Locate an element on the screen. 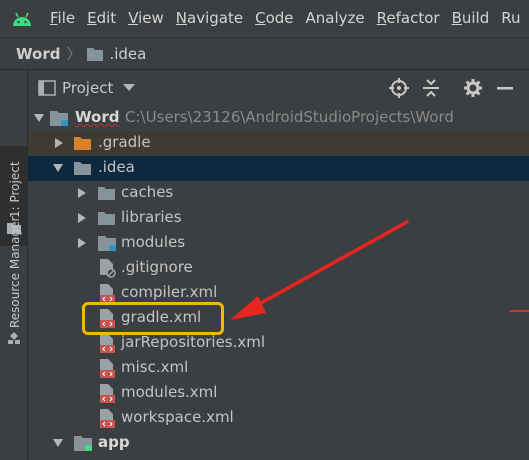  annotation-arrow-head is located at coordinates (248, 308).